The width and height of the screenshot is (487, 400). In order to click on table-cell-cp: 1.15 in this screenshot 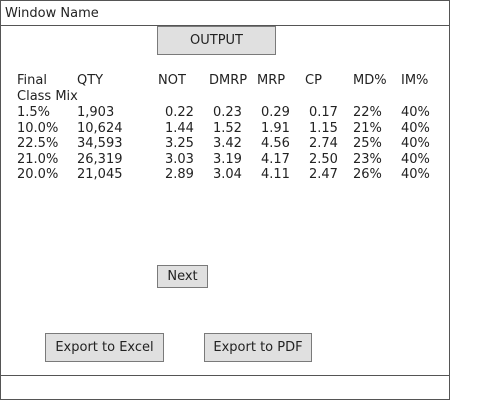, I will do `click(323, 128)`.